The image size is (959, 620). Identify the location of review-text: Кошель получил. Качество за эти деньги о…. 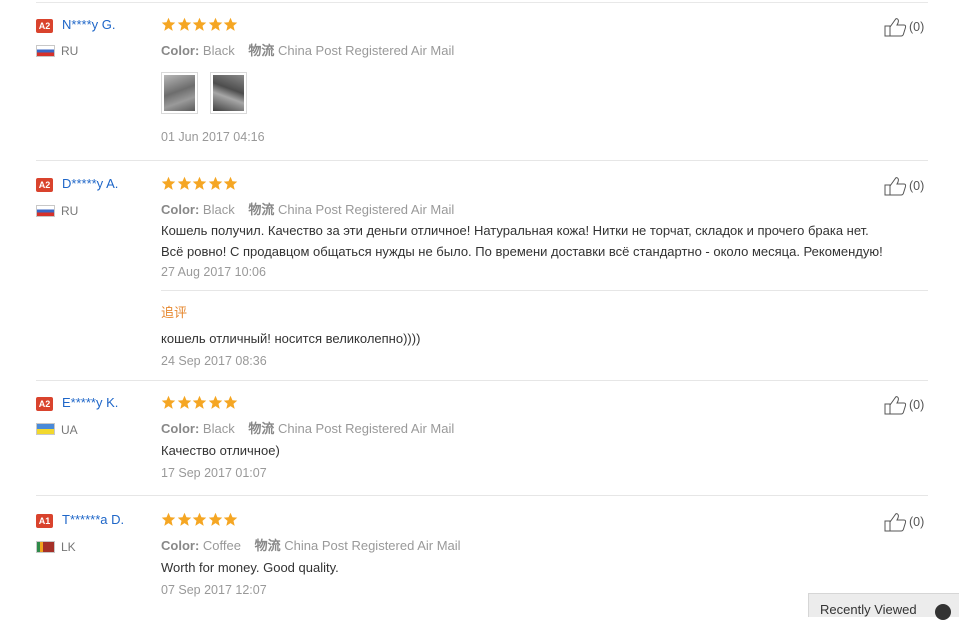
(546, 241).